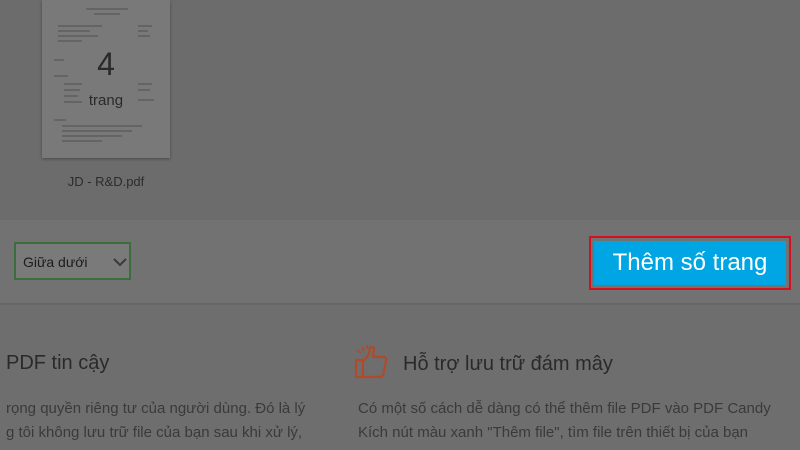  Describe the element at coordinates (55, 262) in the screenshot. I see `position-select-value: Giữa dưới` at that location.